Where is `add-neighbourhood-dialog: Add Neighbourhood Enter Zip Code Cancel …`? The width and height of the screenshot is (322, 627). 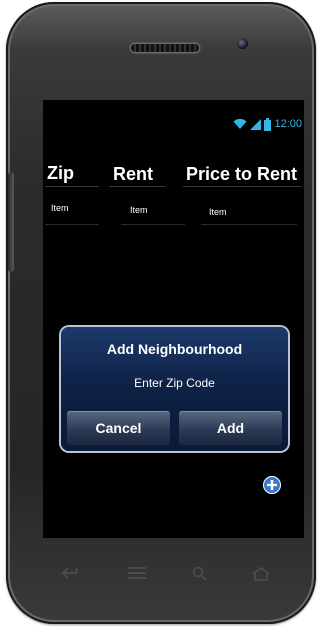 add-neighbourhood-dialog: Add Neighbourhood Enter Zip Code Cancel … is located at coordinates (174, 389).